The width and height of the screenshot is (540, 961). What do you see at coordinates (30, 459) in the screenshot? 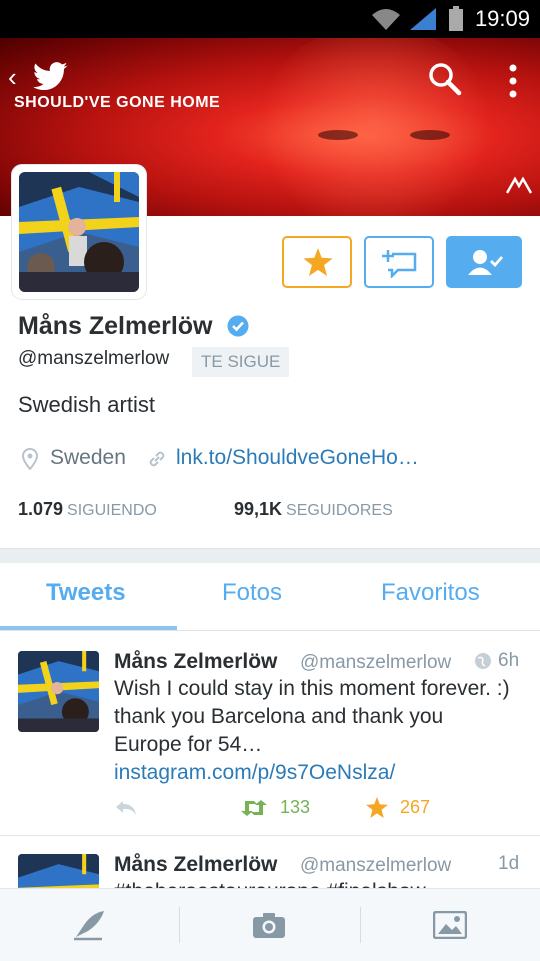
I see `location-pin-icon` at bounding box center [30, 459].